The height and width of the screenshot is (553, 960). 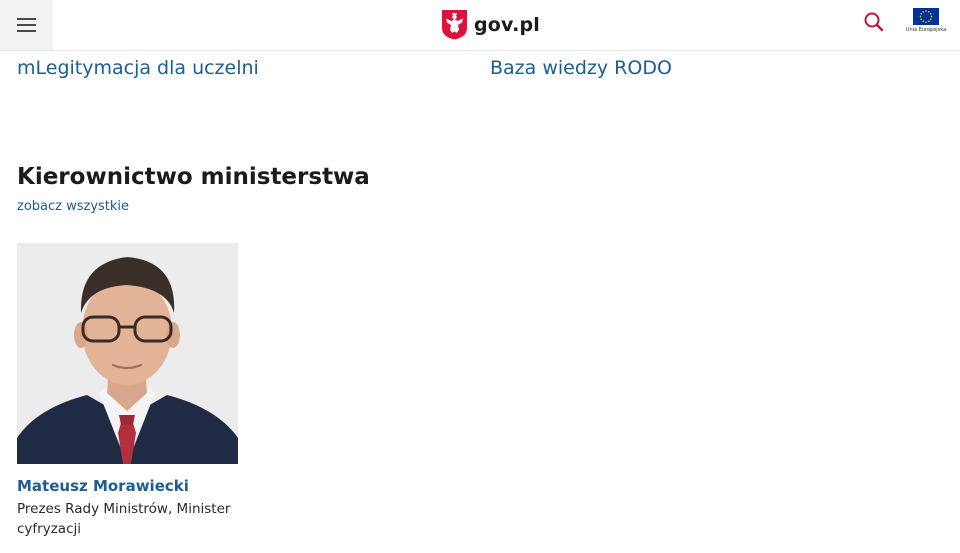 What do you see at coordinates (138, 68) in the screenshot?
I see `link-mlegitymacja: mLegitymacja dla uczelni` at bounding box center [138, 68].